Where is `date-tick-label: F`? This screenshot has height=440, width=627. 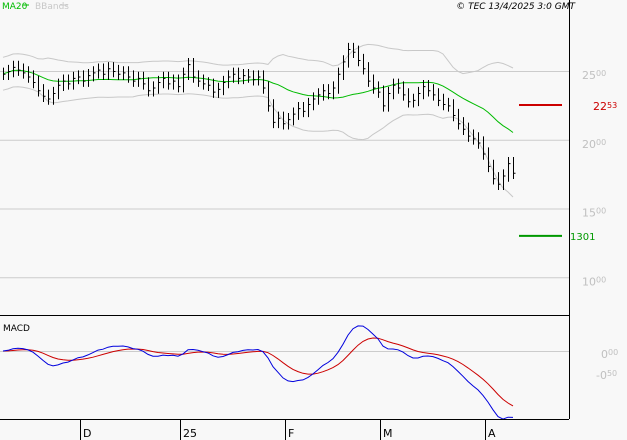 date-tick-label: F is located at coordinates (291, 433).